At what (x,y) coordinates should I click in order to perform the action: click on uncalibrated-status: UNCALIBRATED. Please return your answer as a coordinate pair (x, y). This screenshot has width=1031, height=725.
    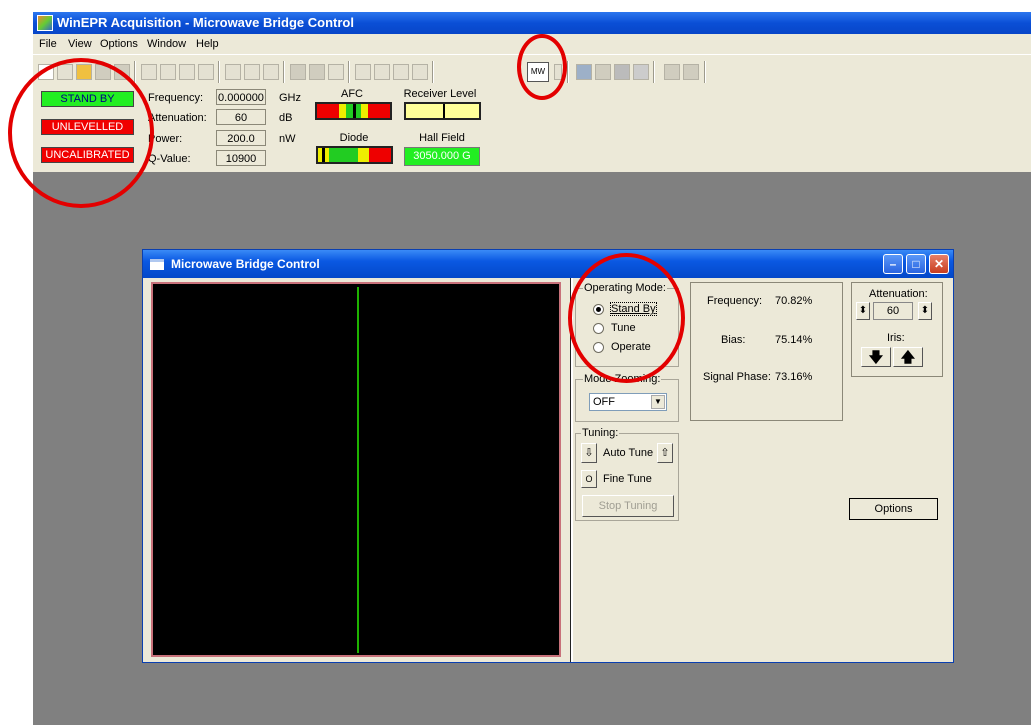
    Looking at the image, I should click on (87, 155).